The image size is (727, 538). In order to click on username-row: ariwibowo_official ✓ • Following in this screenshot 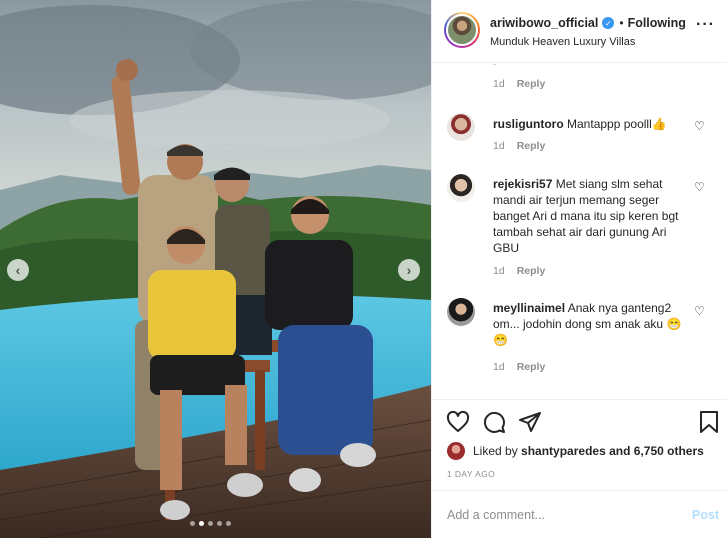, I will do `click(588, 23)`.